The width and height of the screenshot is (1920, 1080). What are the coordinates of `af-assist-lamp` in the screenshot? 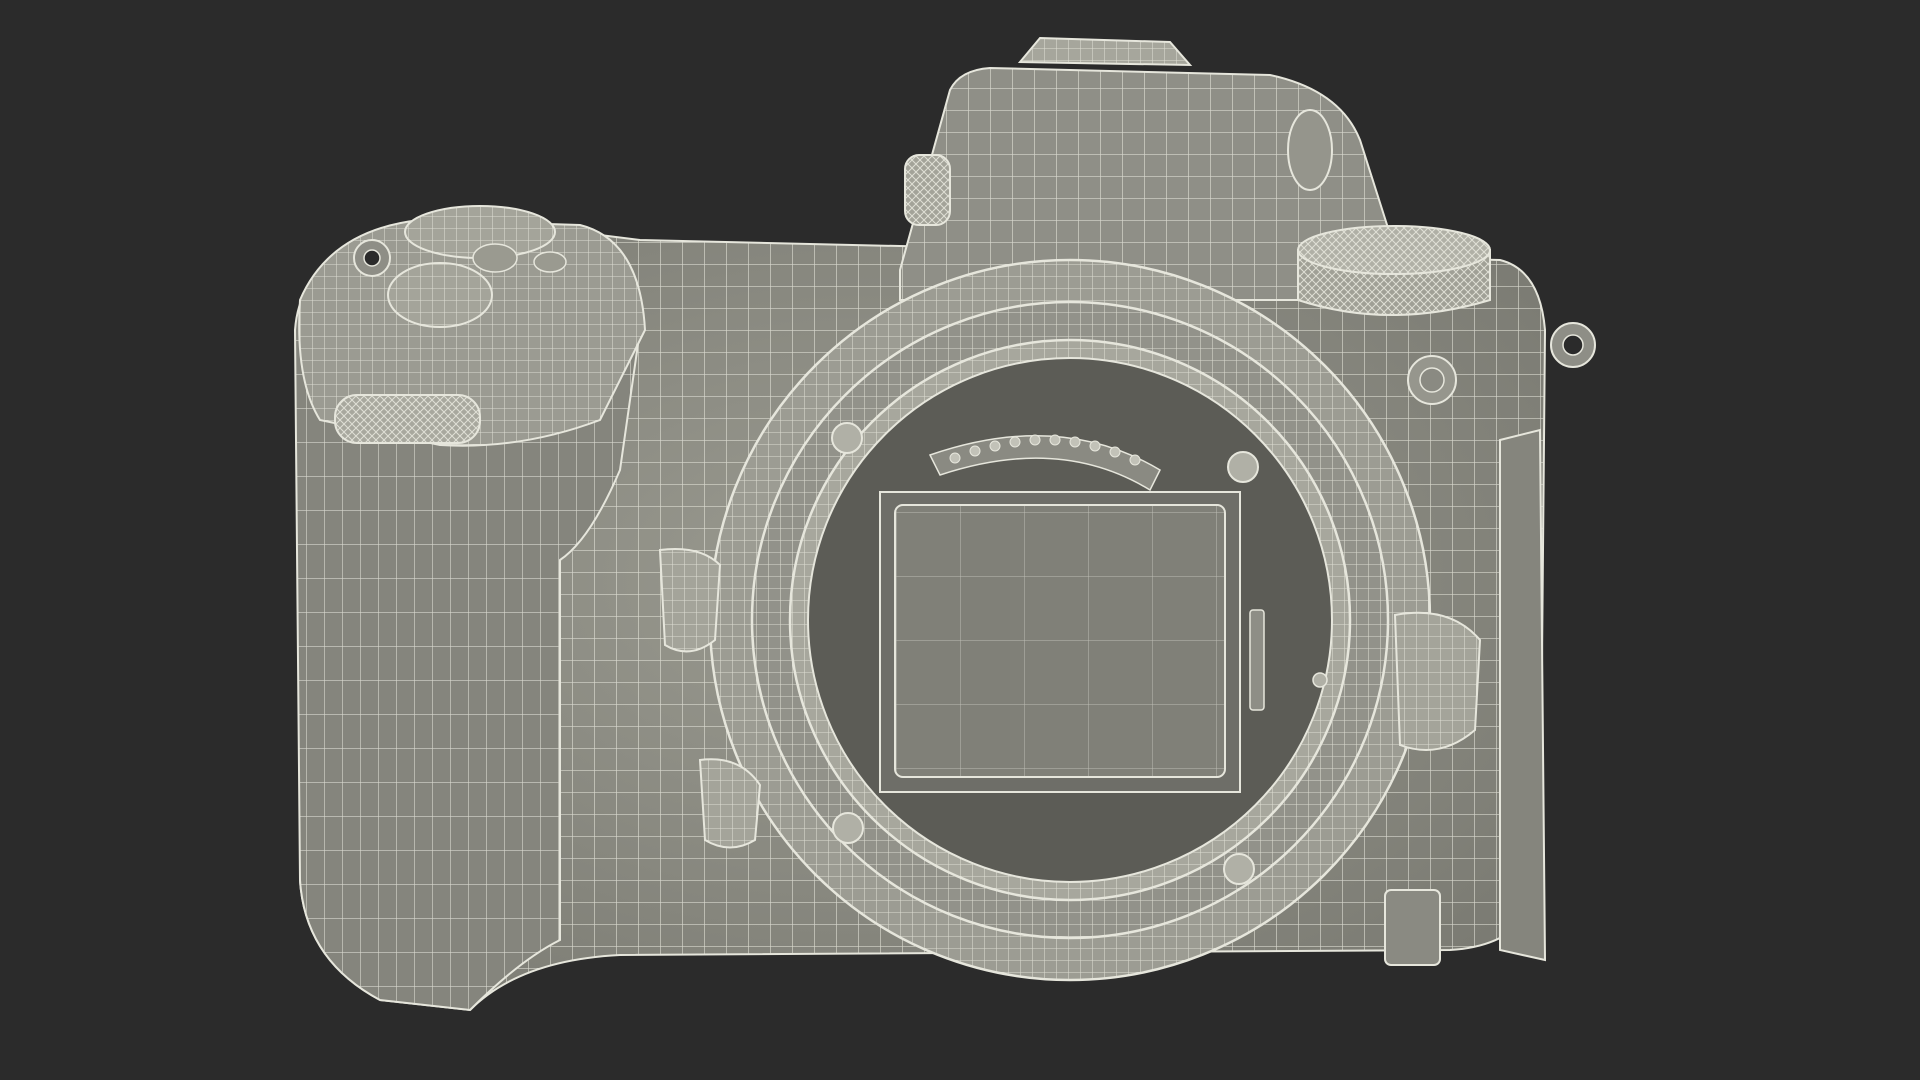 It's located at (1432, 380).